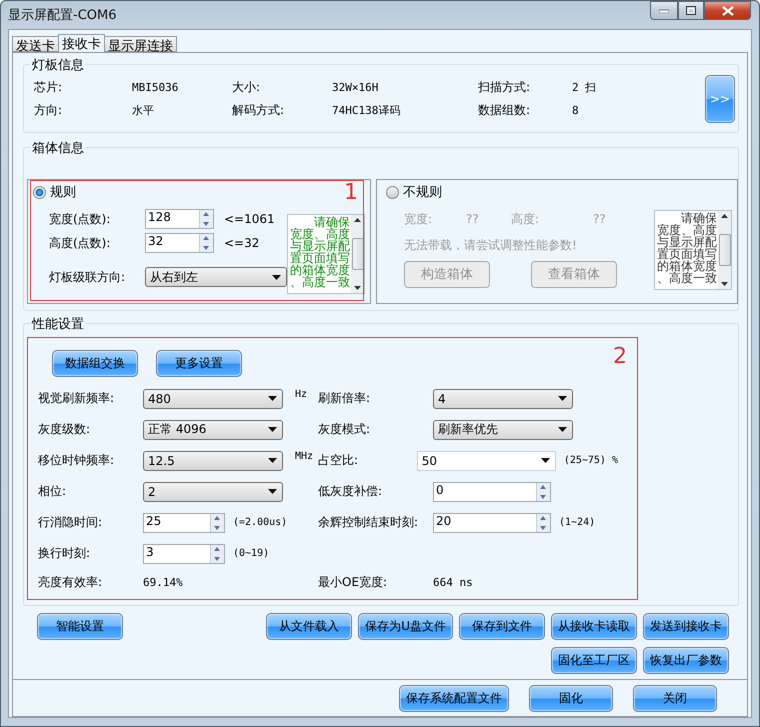 The width and height of the screenshot is (760, 727). I want to click on number-field: 20, so click(492, 522).